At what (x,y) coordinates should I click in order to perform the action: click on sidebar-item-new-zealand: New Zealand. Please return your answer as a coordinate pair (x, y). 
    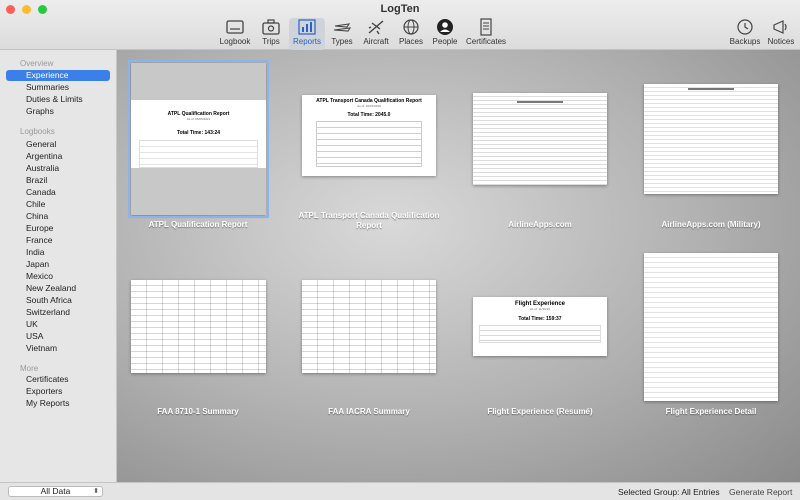
    Looking at the image, I should click on (58, 288).